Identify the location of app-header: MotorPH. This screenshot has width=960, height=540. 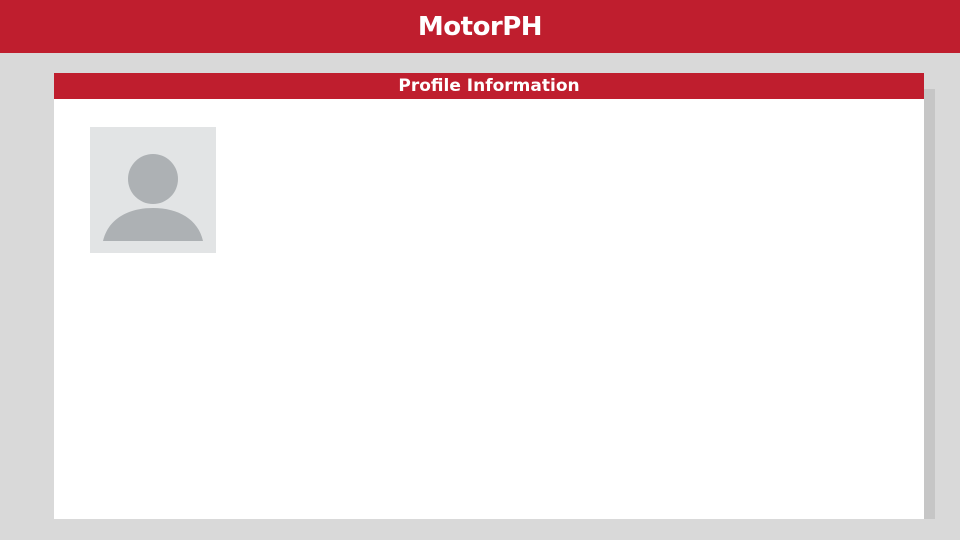
(480, 26).